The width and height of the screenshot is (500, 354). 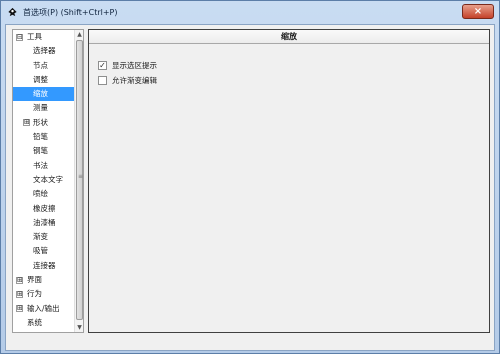 I want to click on scroll-grip-icon: ≡, so click(x=80, y=176).